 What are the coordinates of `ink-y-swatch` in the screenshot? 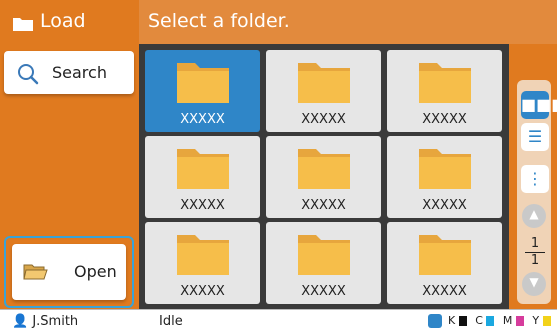 It's located at (546, 321).